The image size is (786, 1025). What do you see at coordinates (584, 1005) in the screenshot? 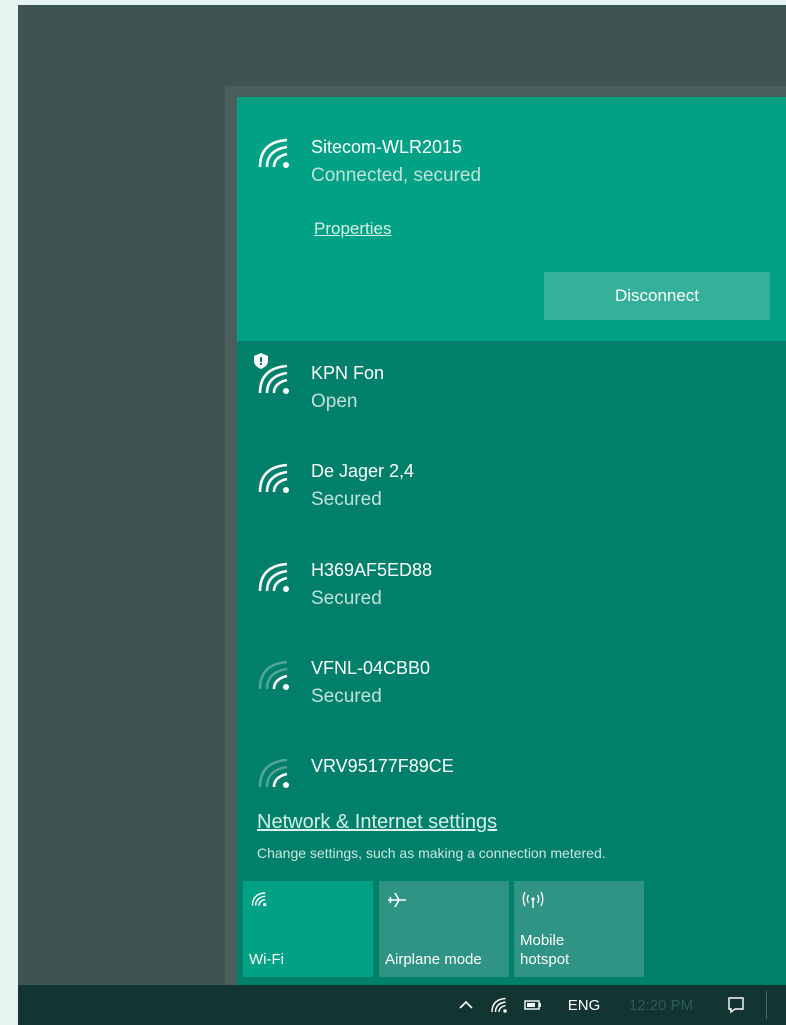
I see `language-indicator: ENG` at bounding box center [584, 1005].